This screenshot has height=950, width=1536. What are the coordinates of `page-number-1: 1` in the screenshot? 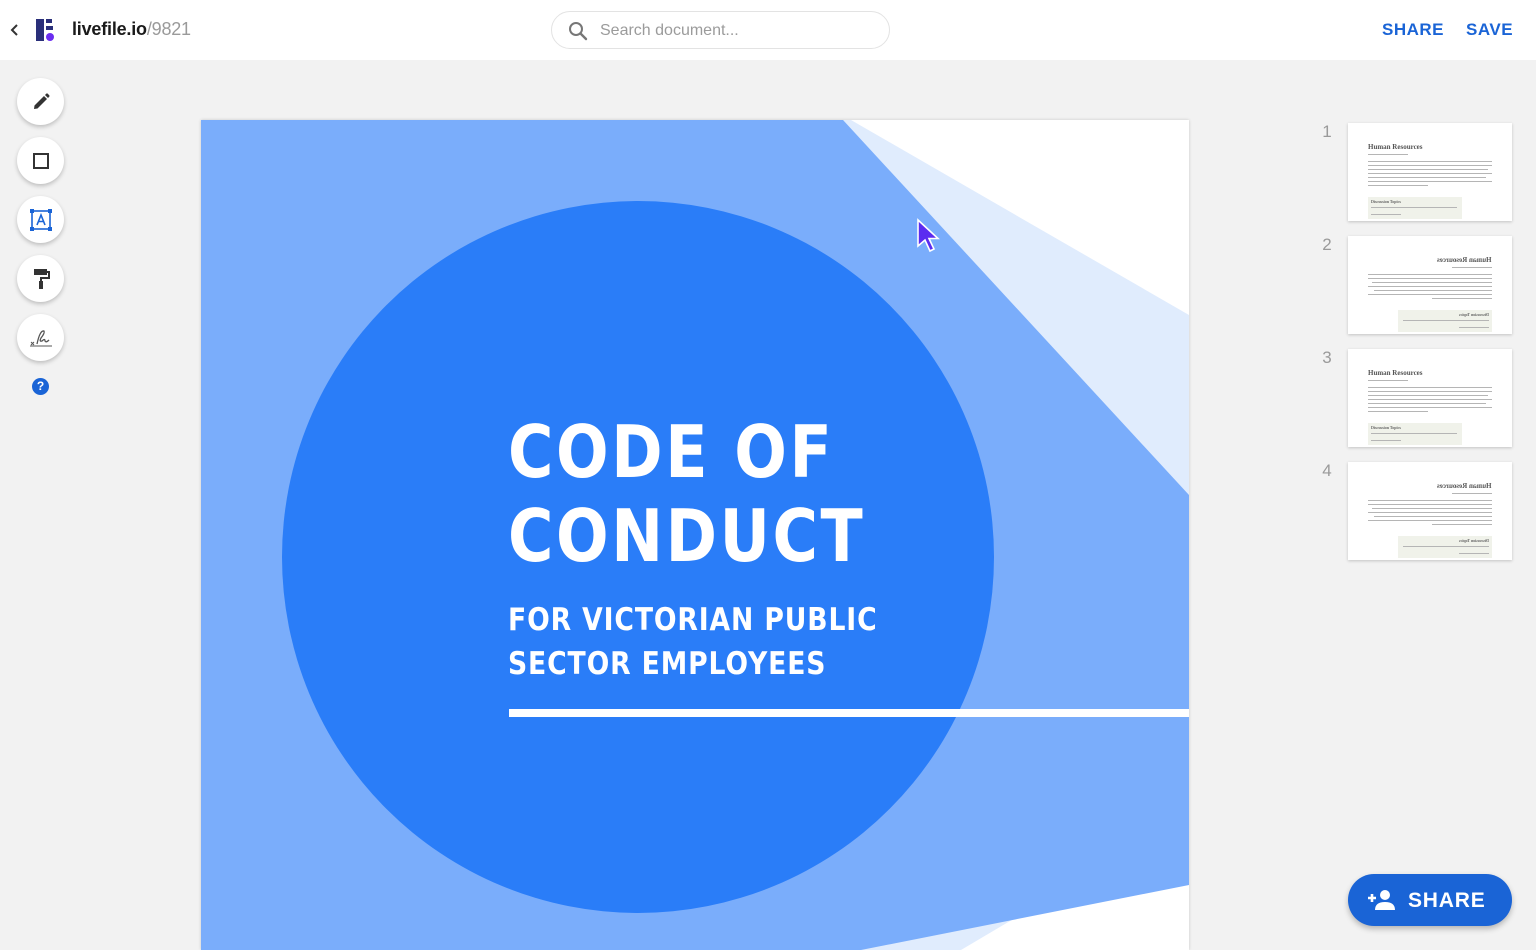 It's located at (1327, 131).